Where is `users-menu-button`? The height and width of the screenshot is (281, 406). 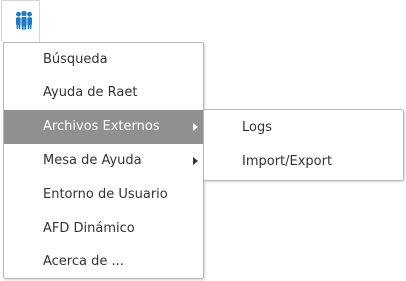
users-menu-button is located at coordinates (20, 21).